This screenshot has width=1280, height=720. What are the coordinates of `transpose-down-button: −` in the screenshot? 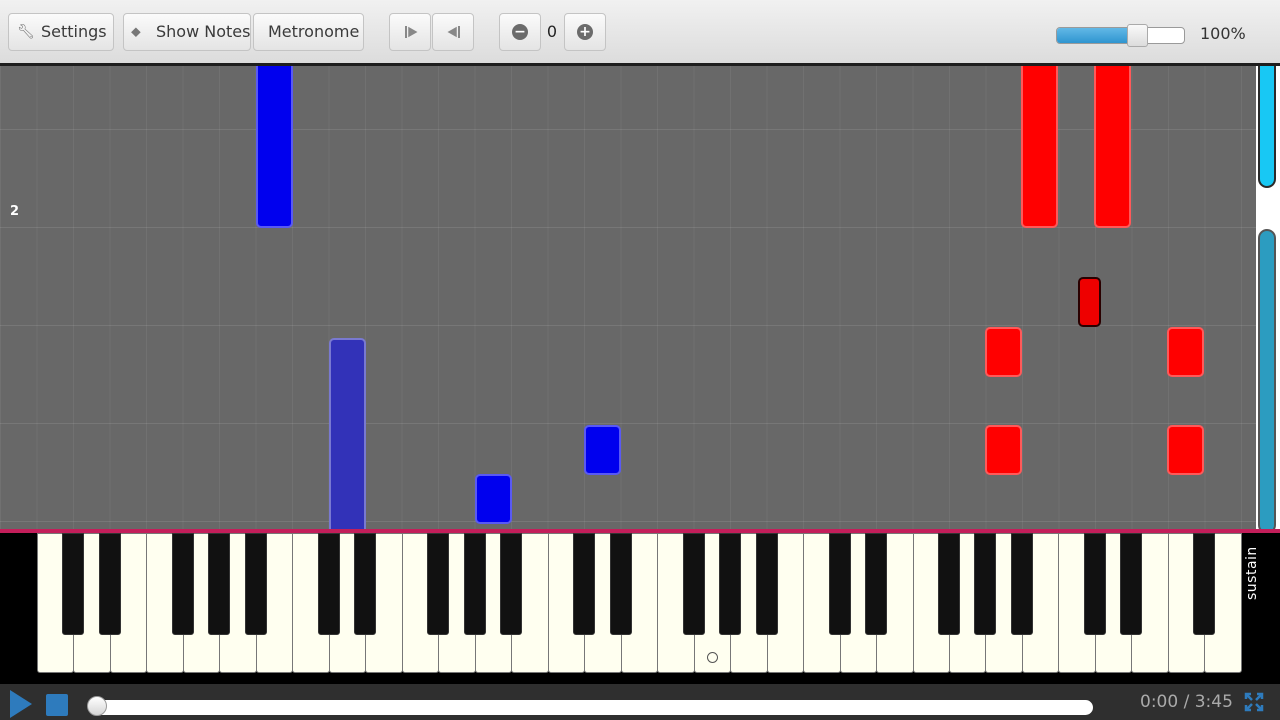 It's located at (520, 32).